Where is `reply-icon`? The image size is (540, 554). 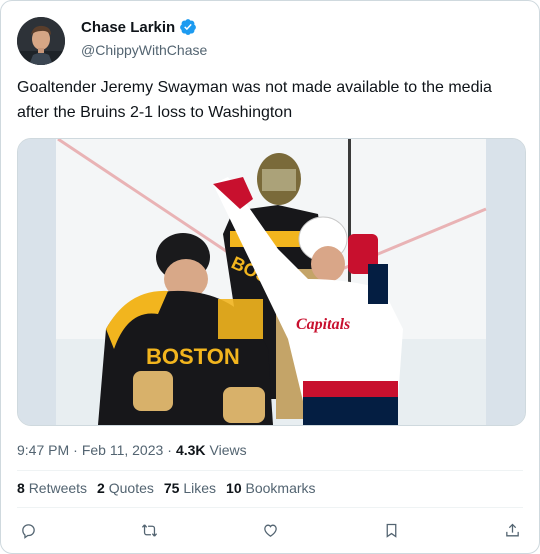 reply-icon is located at coordinates (28, 531).